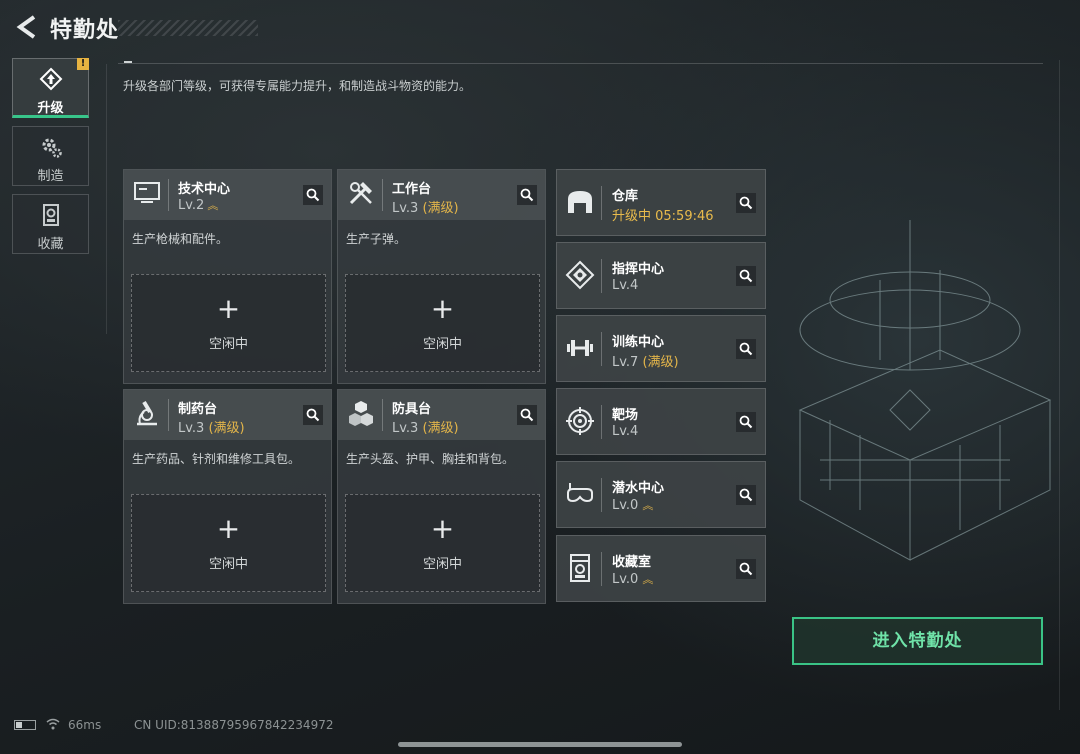 The width and height of the screenshot is (1080, 754). I want to click on dumbbell-icon, so click(580, 348).